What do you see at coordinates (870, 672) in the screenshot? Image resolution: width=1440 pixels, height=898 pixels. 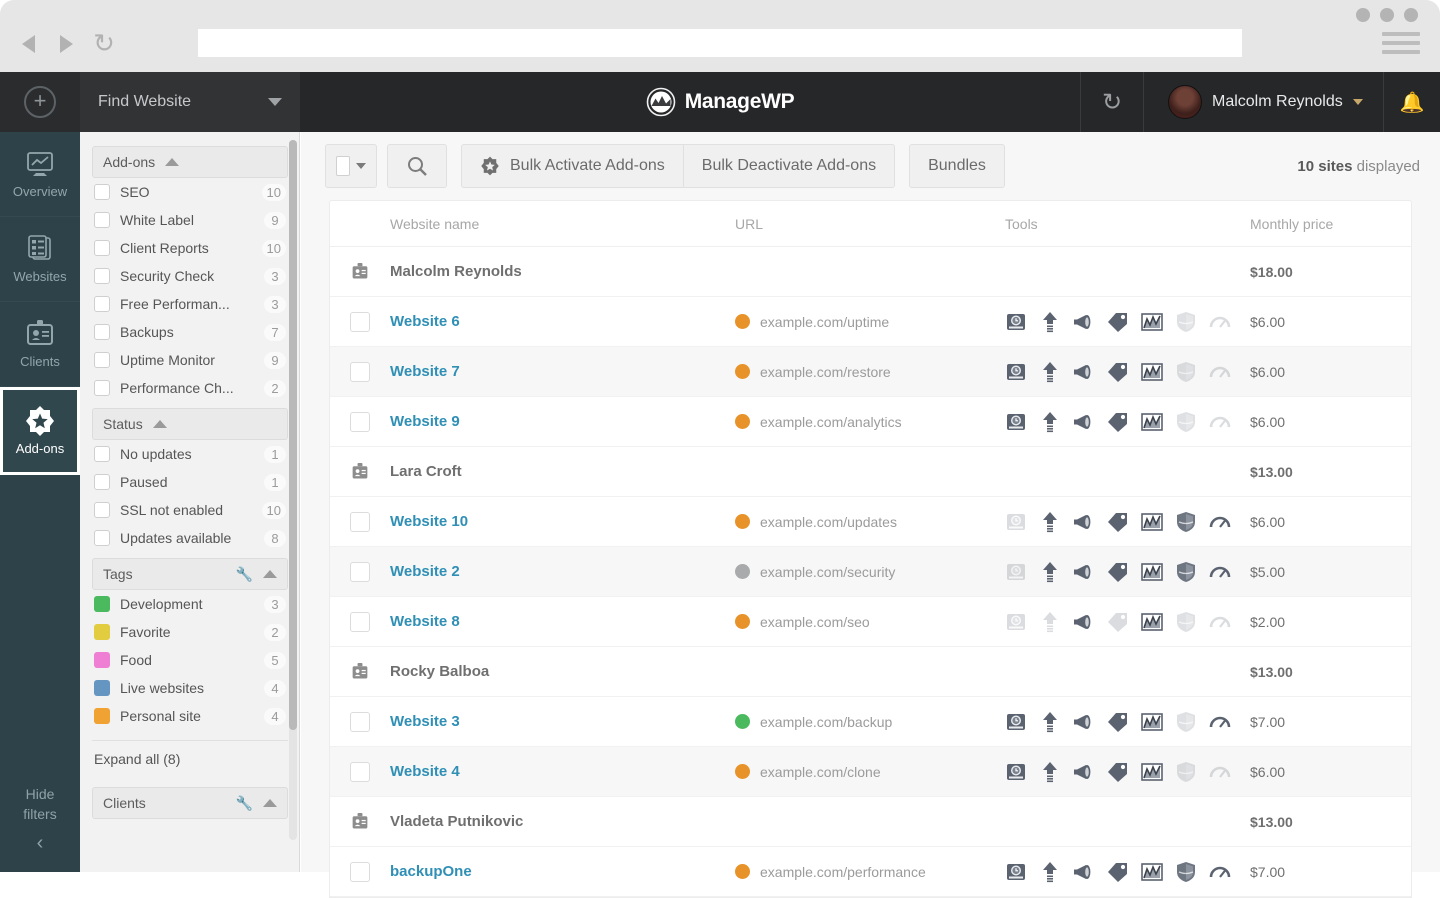 I see `table-group-row: Rocky Balboa $13.00` at bounding box center [870, 672].